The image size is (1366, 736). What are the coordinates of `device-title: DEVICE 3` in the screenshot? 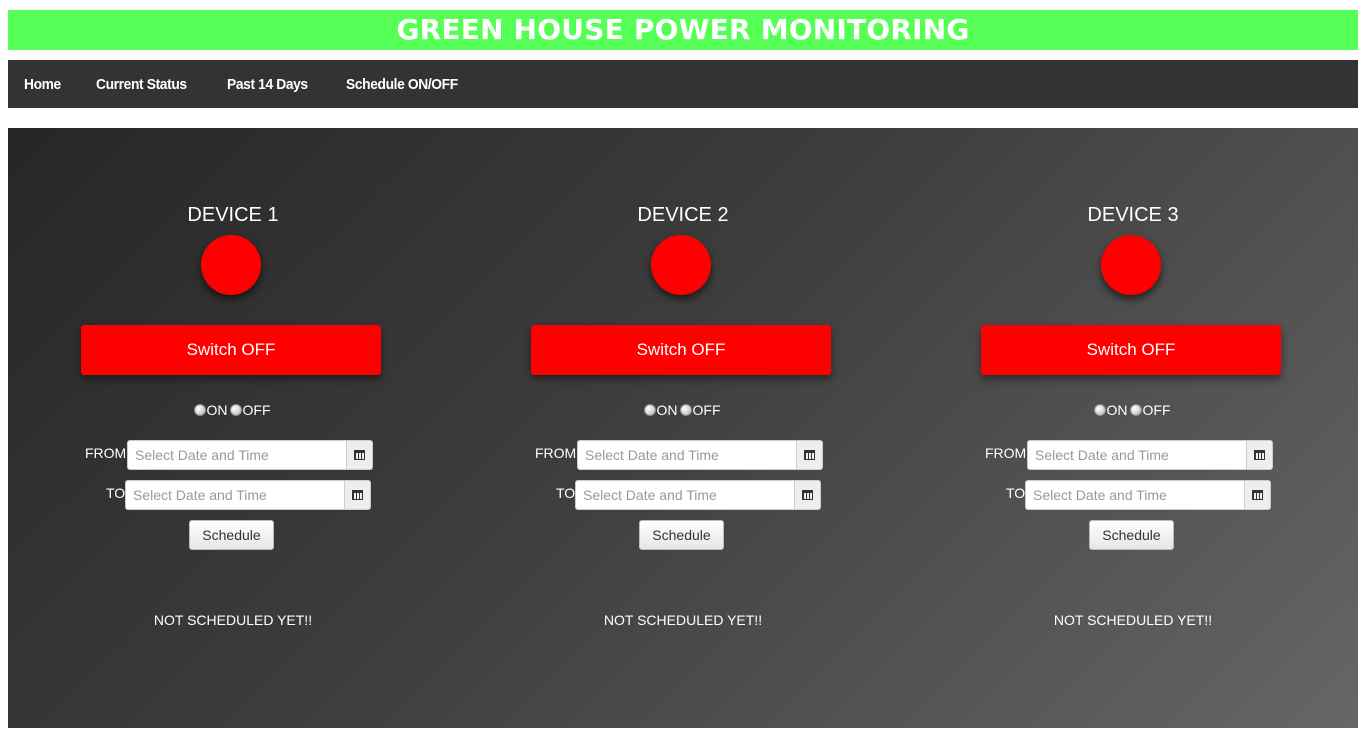 It's located at (1133, 215).